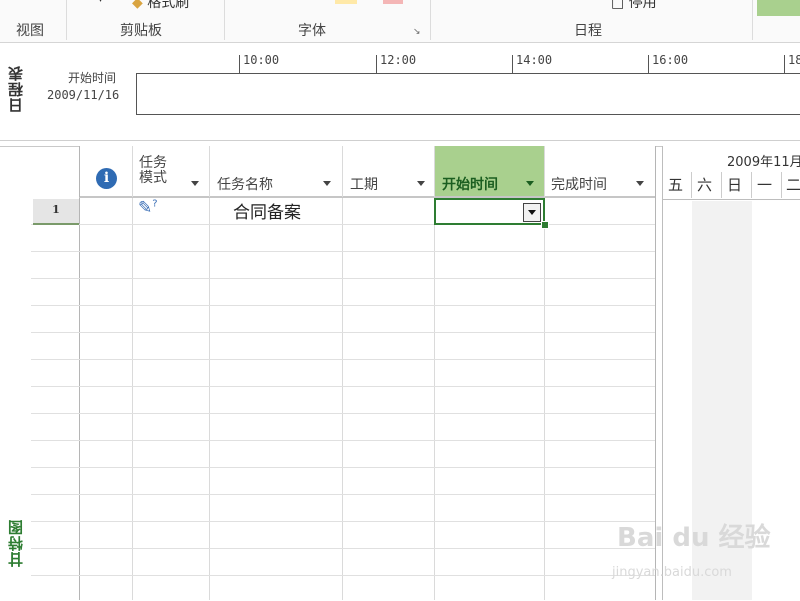 The image size is (800, 601). Describe the element at coordinates (153, 171) in the screenshot. I see `column-header-task-mode: 任务 模式` at that location.